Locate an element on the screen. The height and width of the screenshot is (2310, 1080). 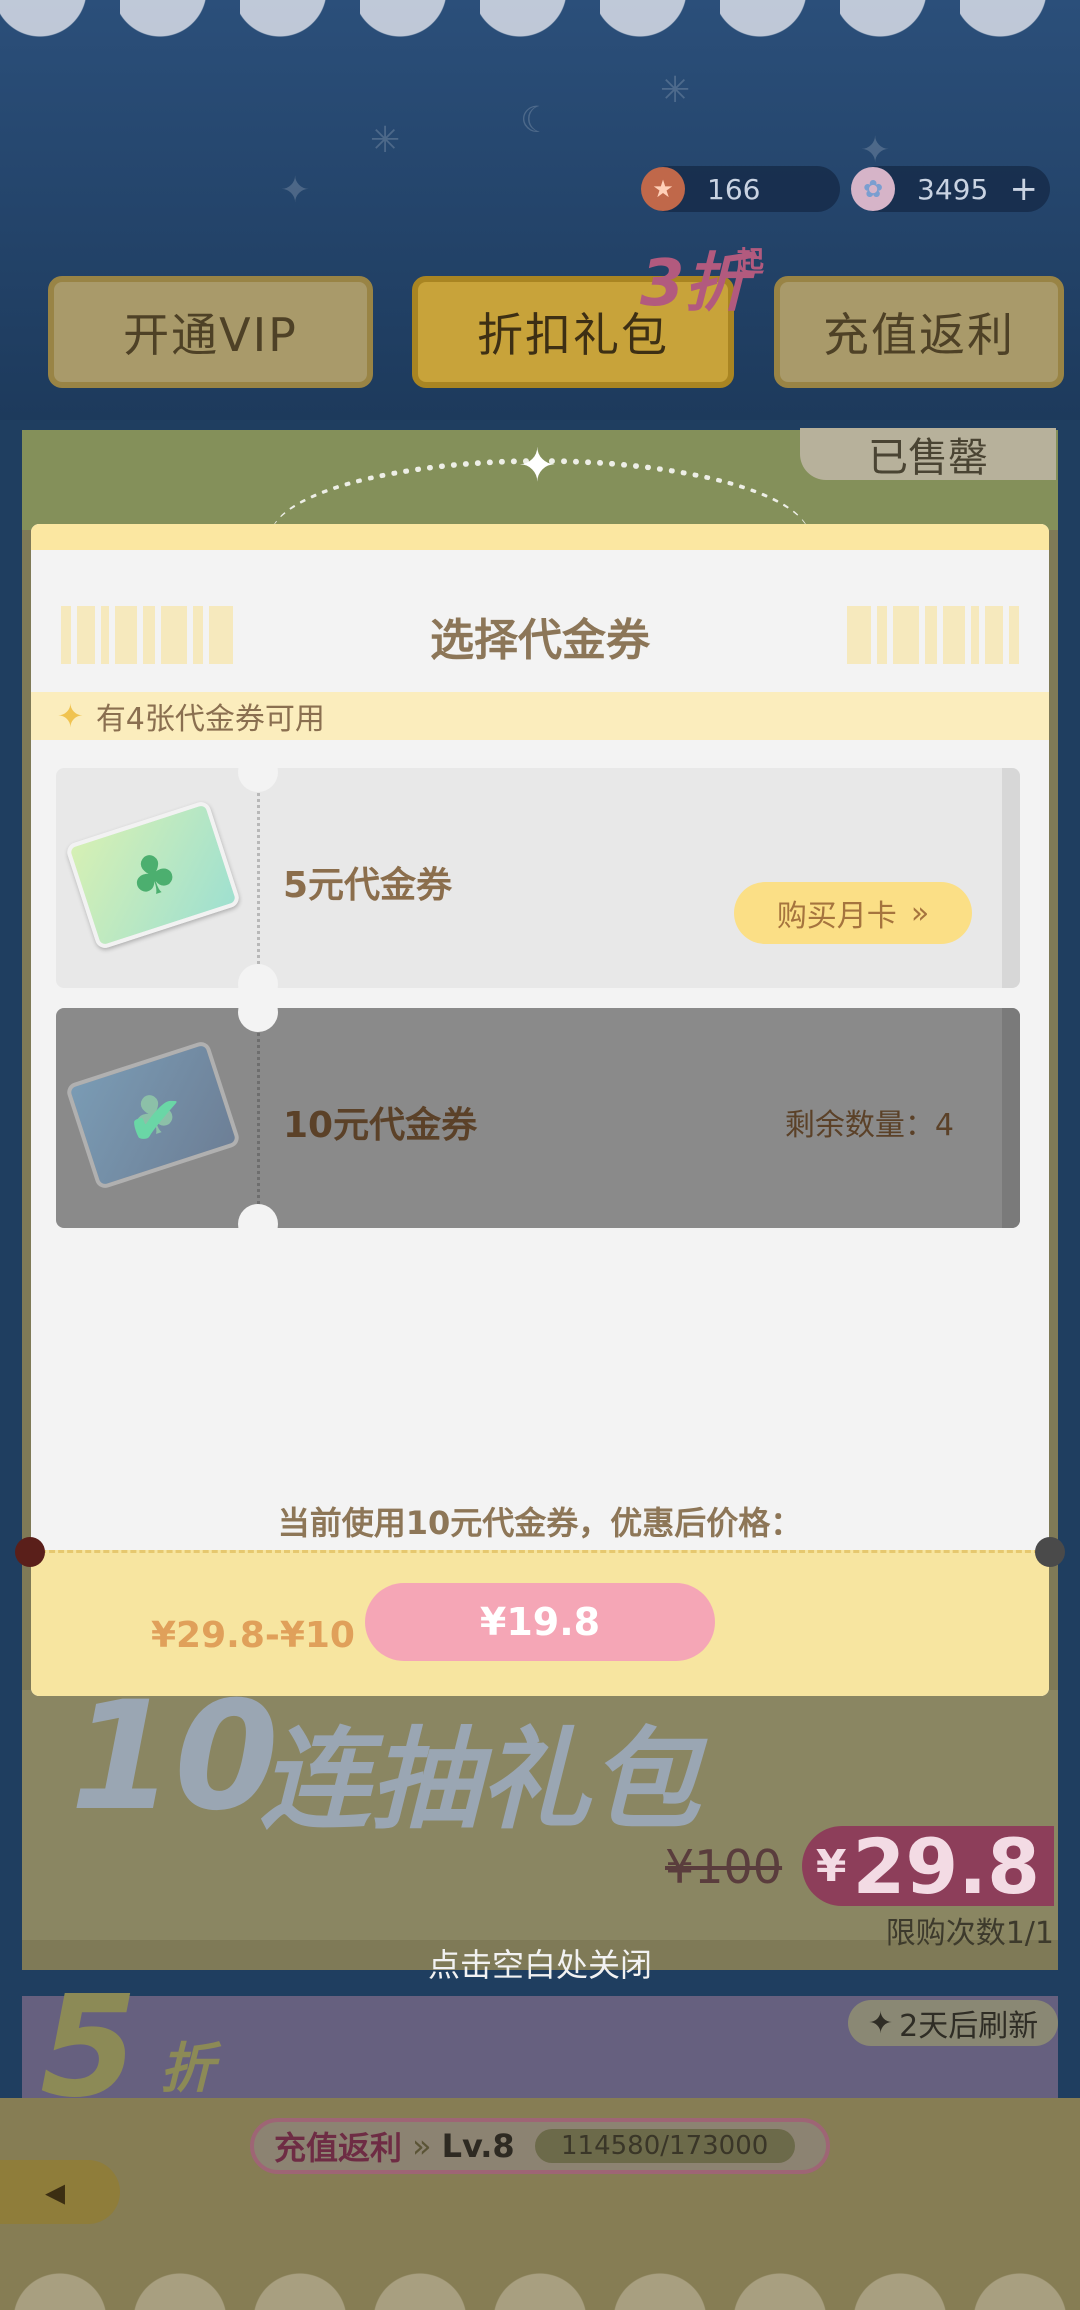
buy-monthly-card-button: 购买月卡 » is located at coordinates (853, 913).